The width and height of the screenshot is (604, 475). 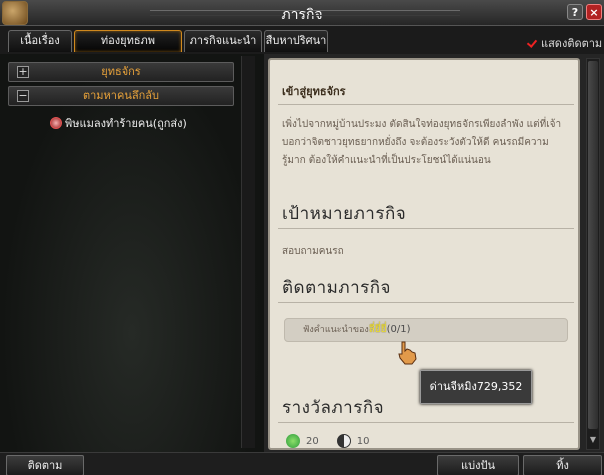 What do you see at coordinates (532, 43) in the screenshot?
I see `checkmark-icon` at bounding box center [532, 43].